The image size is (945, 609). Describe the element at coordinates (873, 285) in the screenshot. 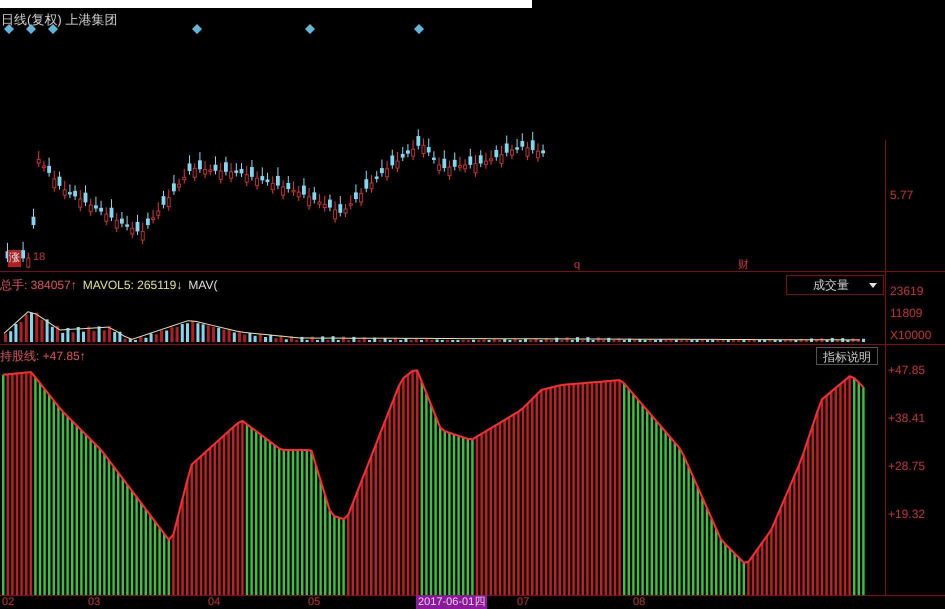

I see `dropdown-caret-icon` at that location.